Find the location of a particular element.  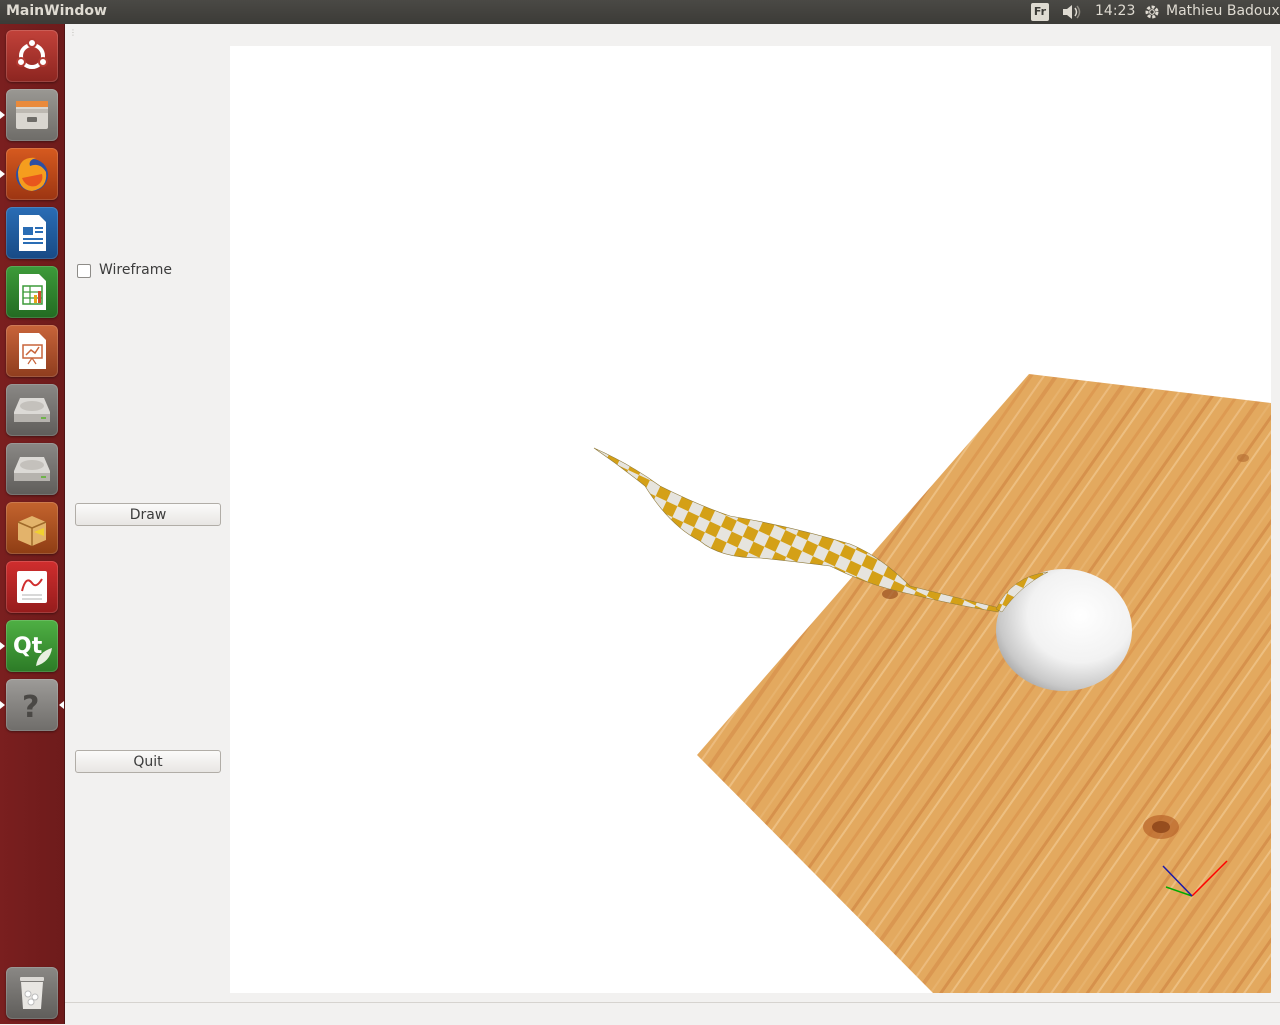

libreoffice-calc-icon is located at coordinates (32, 292).